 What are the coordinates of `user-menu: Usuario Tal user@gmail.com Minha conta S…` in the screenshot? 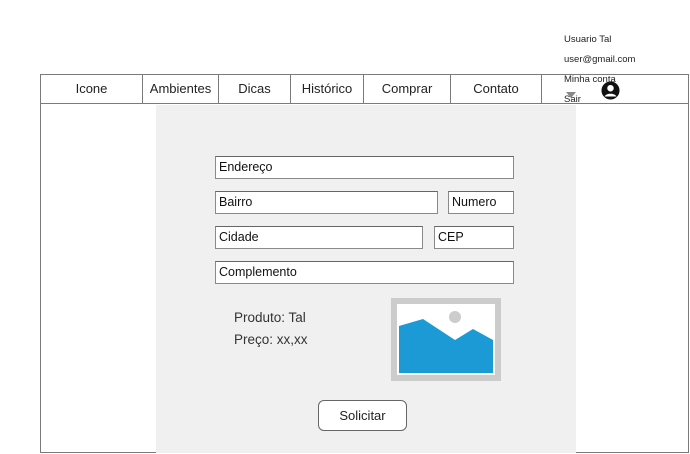 It's located at (599, 74).